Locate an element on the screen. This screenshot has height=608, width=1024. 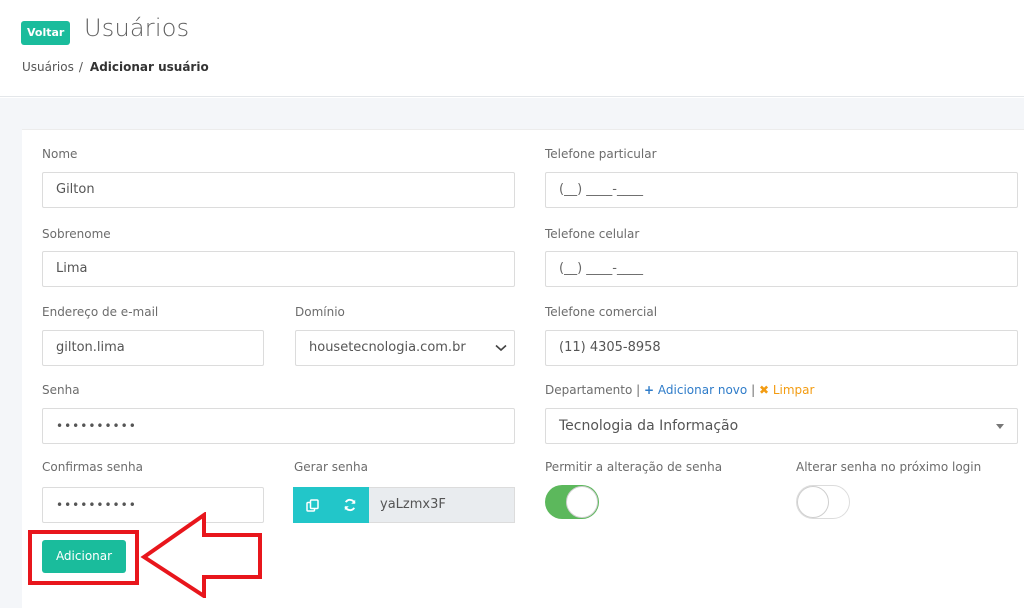
telefone-celular-input: (__) ____-____ is located at coordinates (781, 269).